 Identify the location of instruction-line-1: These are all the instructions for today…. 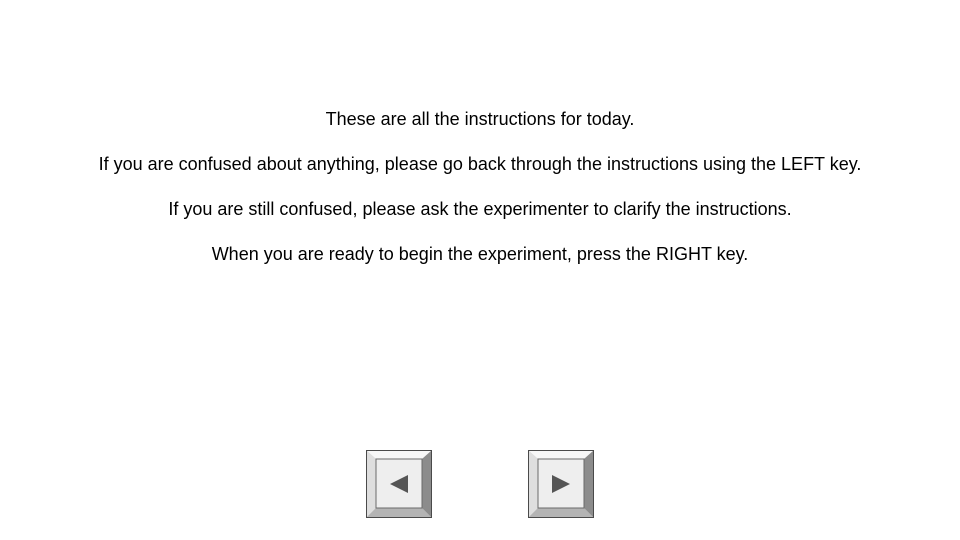
(480, 119).